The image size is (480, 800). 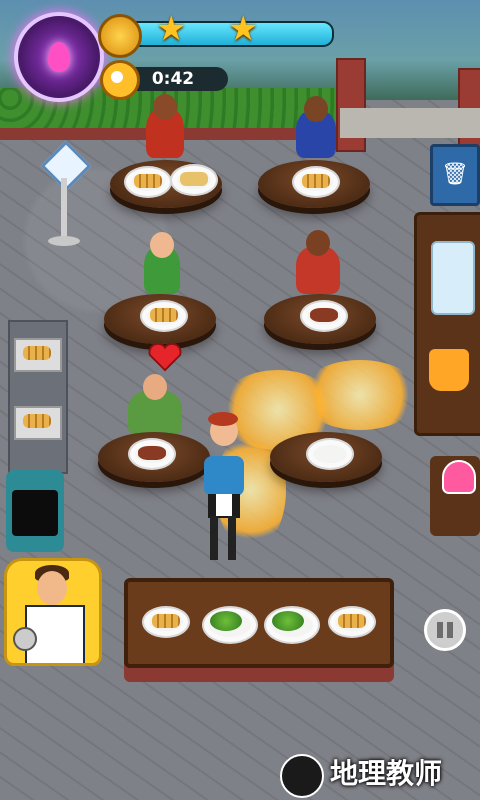 What do you see at coordinates (453, 278) in the screenshot?
I see `donut-case` at bounding box center [453, 278].